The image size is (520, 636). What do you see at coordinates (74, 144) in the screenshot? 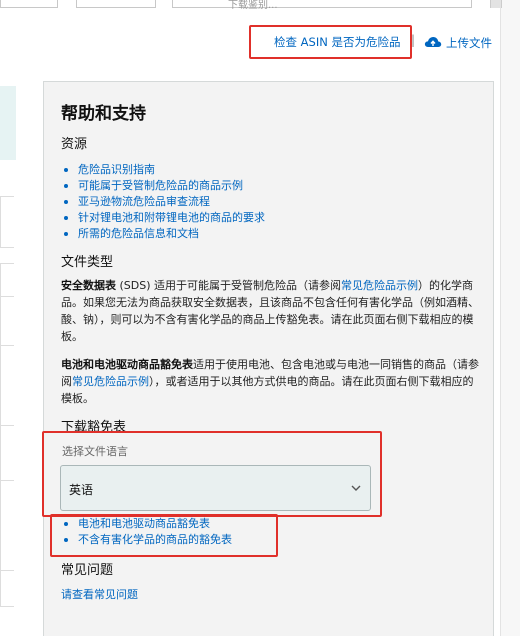
I see `resources-heading: 资源` at bounding box center [74, 144].